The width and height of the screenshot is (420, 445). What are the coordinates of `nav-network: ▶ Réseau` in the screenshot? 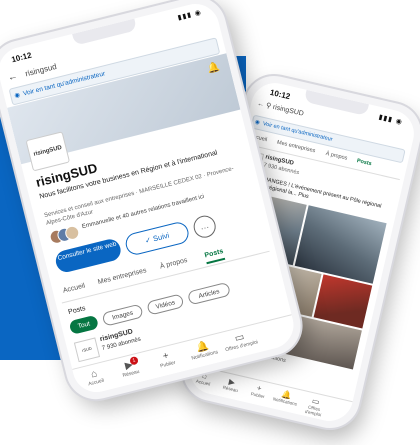 It's located at (231, 385).